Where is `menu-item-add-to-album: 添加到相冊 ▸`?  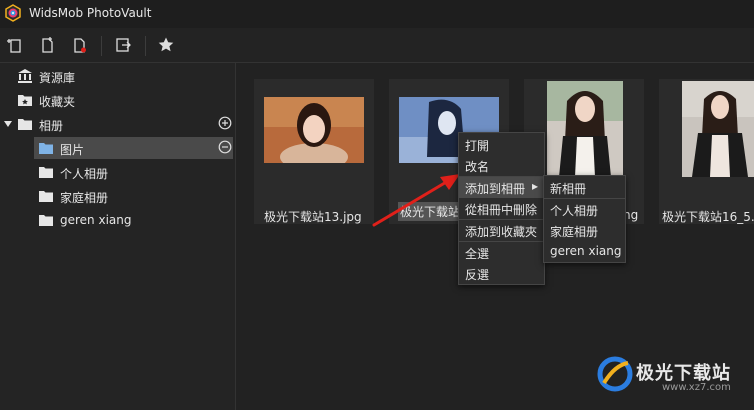 menu-item-add-to-album: 添加到相冊 ▸ is located at coordinates (501, 187).